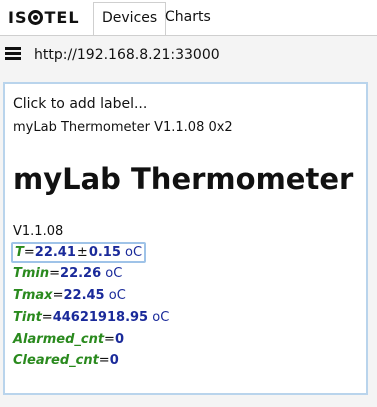 The width and height of the screenshot is (377, 407). I want to click on tab-charts: Charts, so click(188, 18).